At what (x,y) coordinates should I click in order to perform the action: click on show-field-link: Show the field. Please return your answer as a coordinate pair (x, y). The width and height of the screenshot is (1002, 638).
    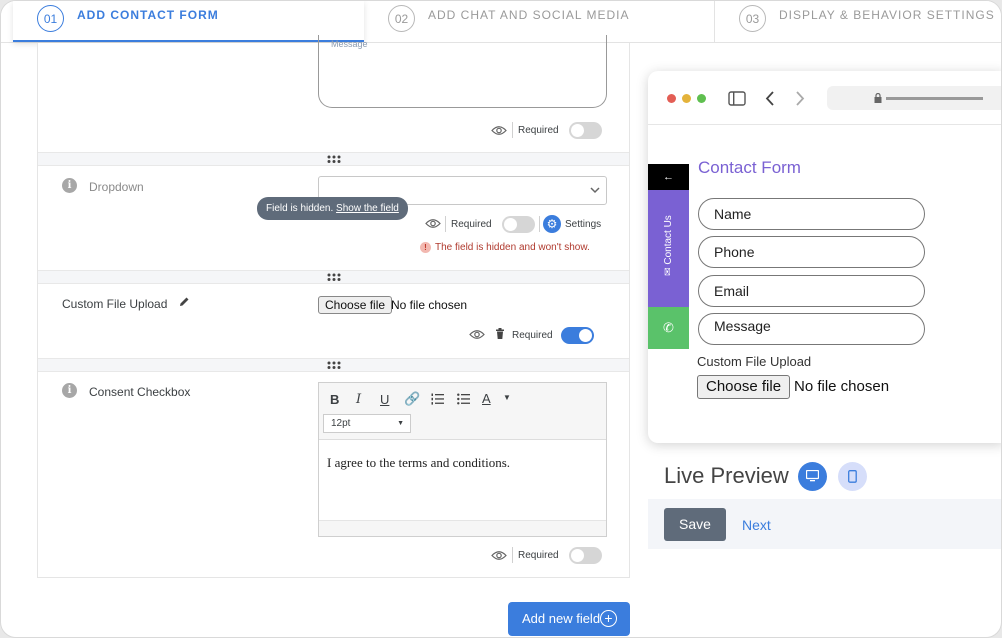
    Looking at the image, I should click on (367, 208).